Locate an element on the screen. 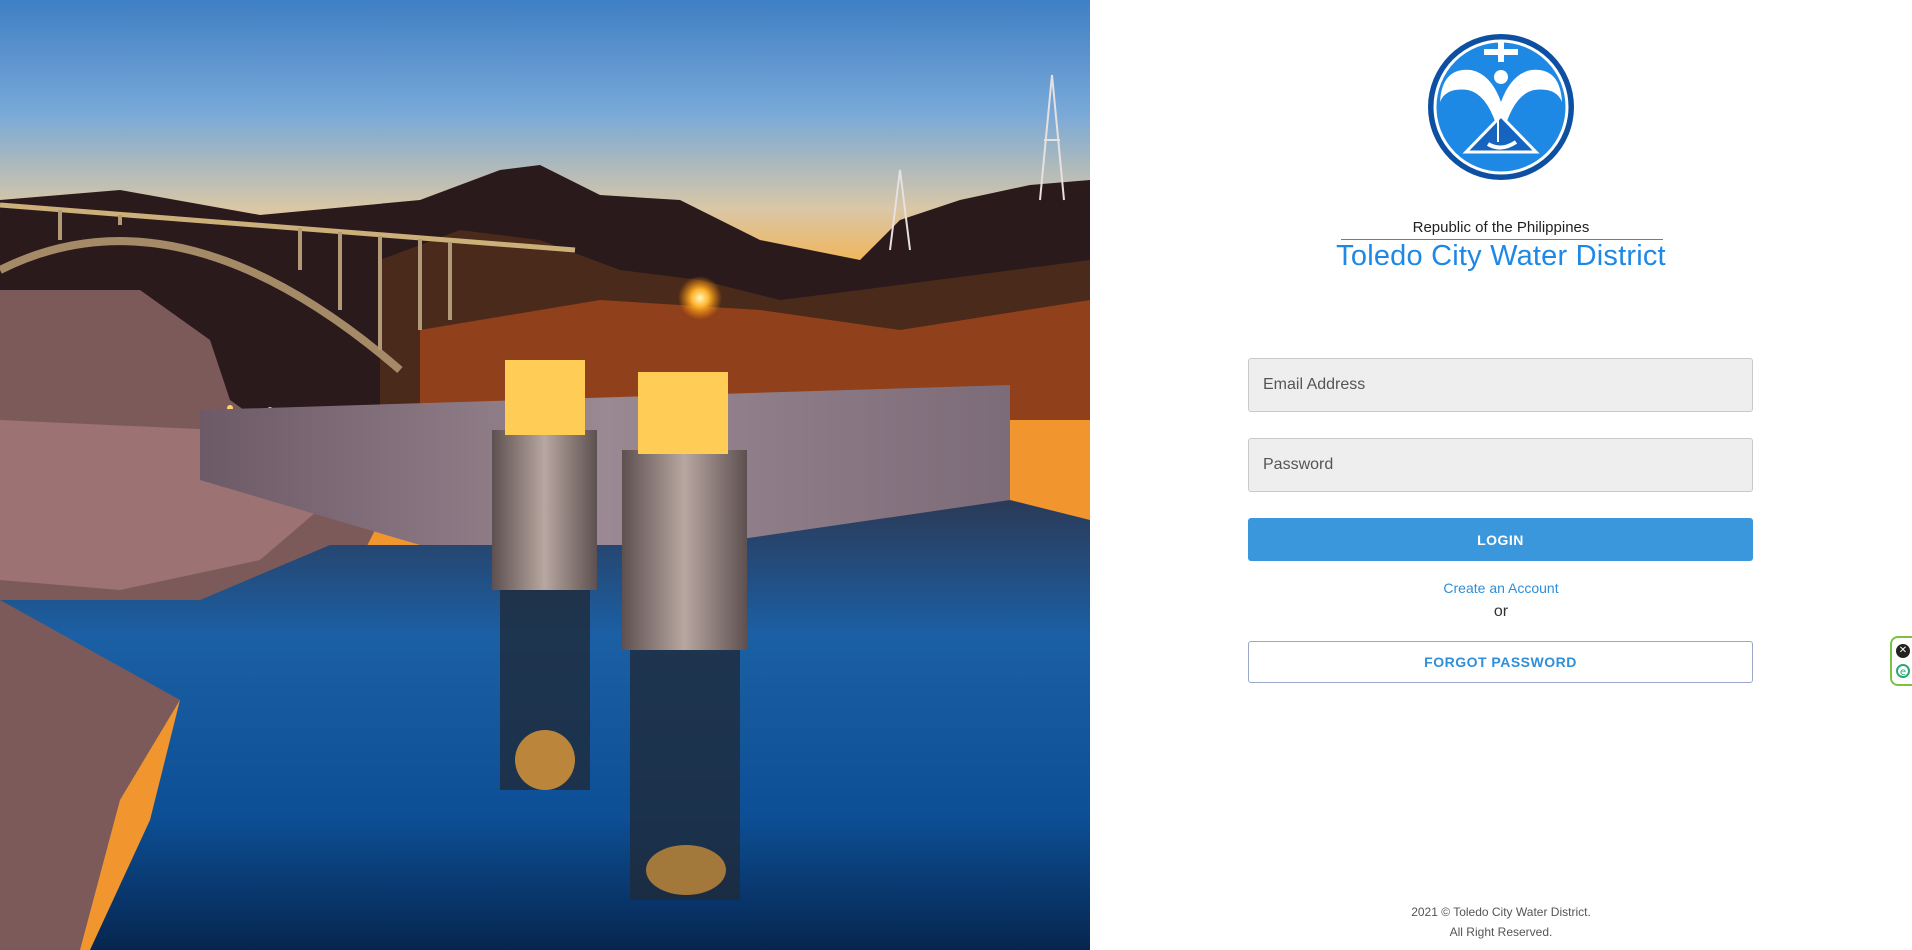  water-district-logo is located at coordinates (1501, 107).